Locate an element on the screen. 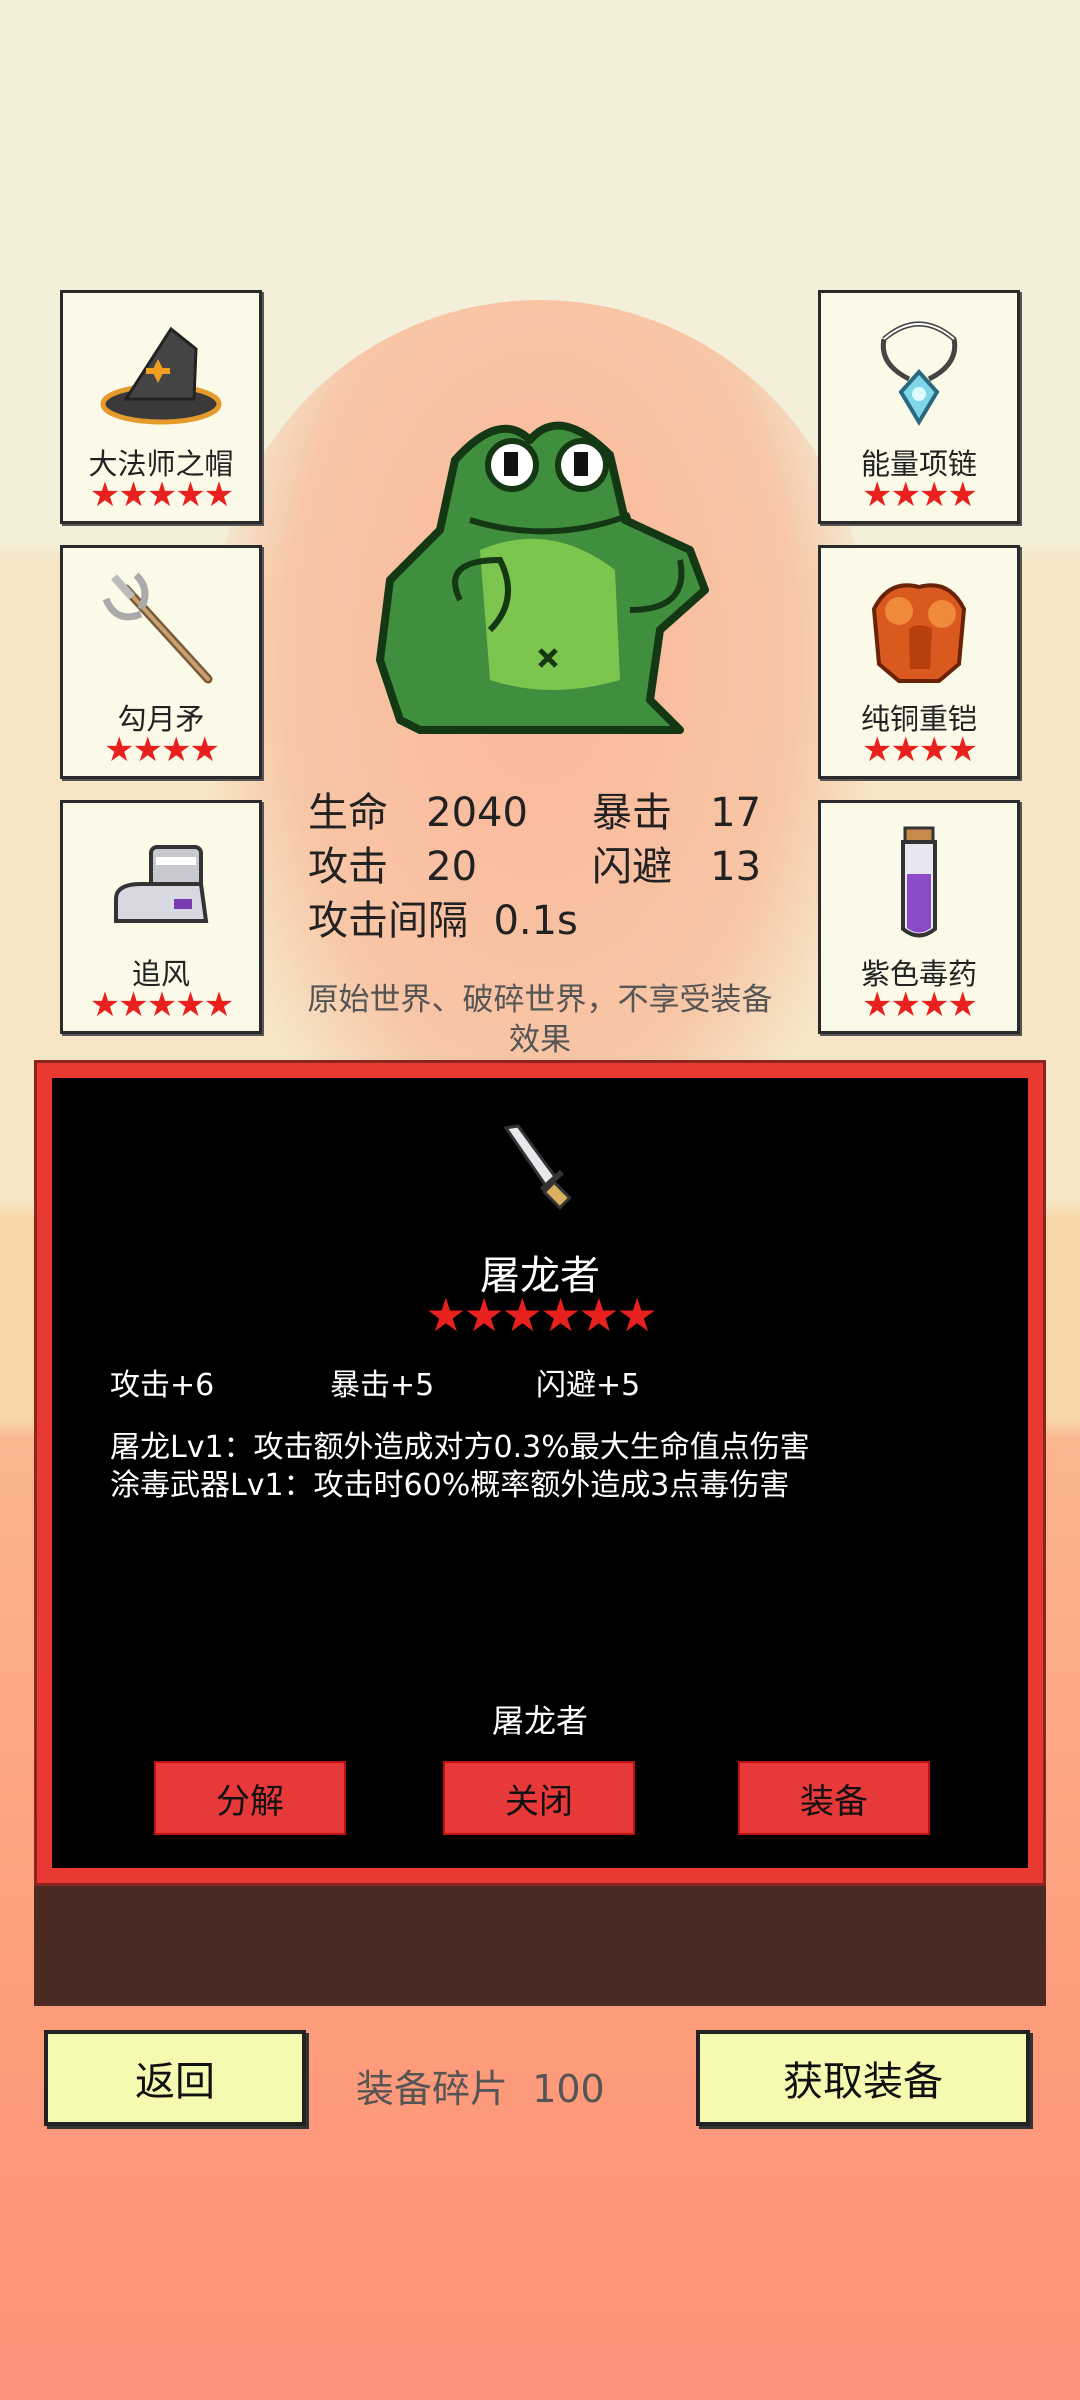 This screenshot has width=1080, height=2400. equip-slot-necklace: 能量项链 ★★★★ is located at coordinates (919, 407).